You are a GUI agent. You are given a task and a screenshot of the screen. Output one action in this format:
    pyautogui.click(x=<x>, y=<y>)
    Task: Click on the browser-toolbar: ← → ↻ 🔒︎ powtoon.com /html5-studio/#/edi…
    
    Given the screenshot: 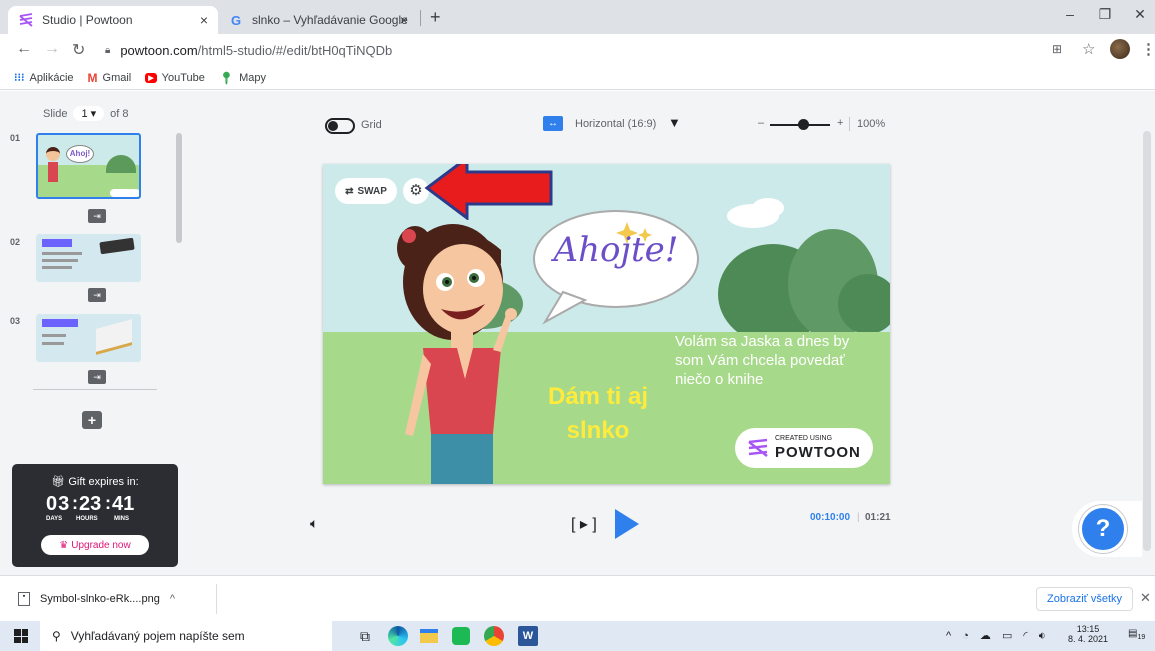 What is the action you would take?
    pyautogui.click(x=577, y=50)
    